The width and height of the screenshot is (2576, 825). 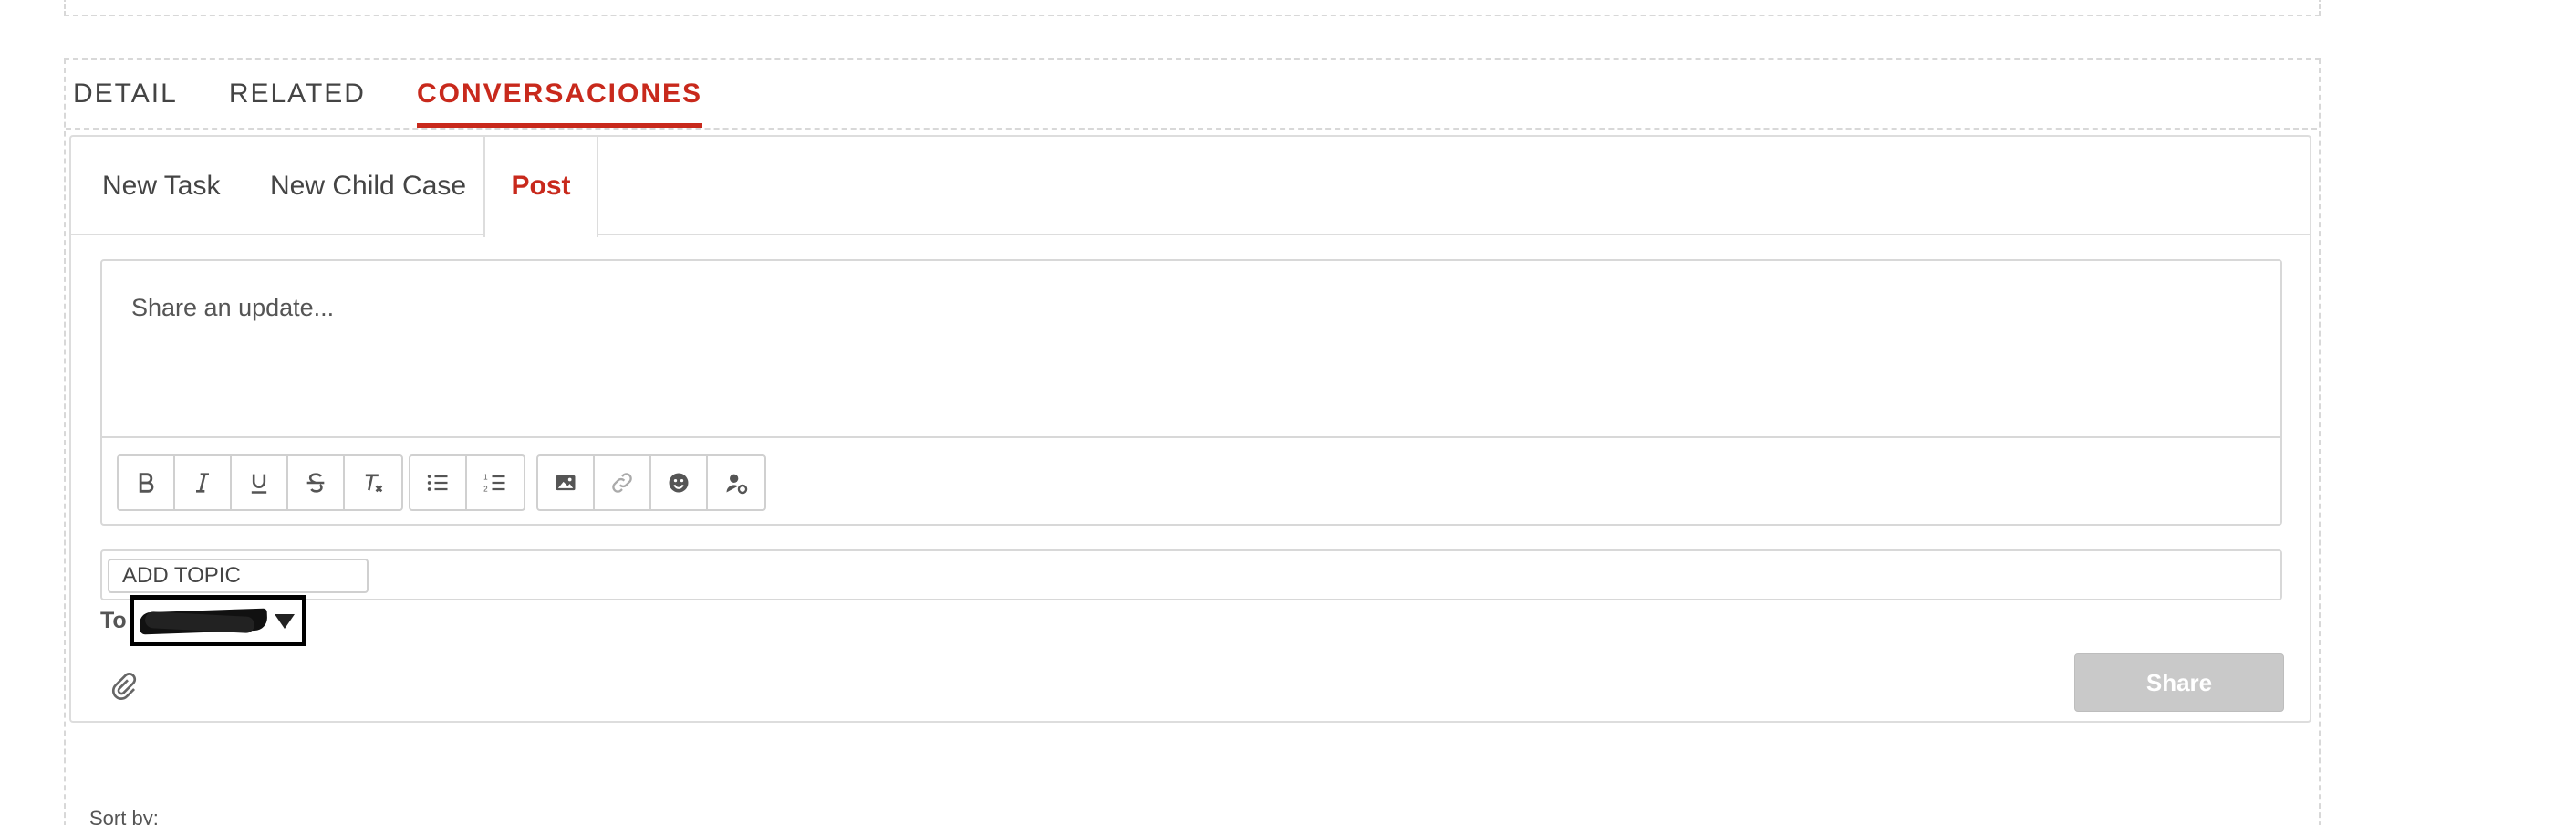 I want to click on mention-user-icon, so click(x=736, y=482).